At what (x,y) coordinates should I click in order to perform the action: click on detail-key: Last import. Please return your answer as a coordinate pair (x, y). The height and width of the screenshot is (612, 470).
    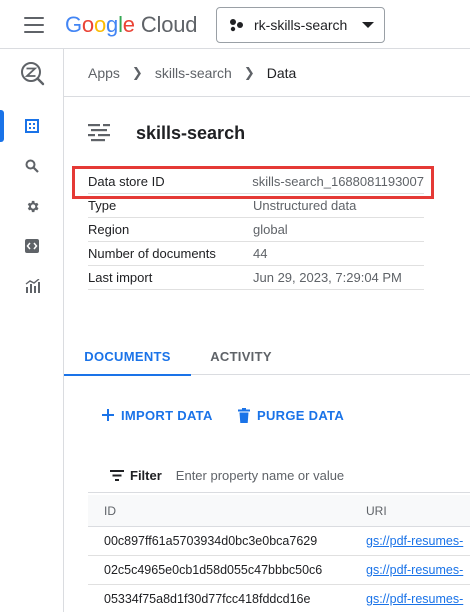
    Looking at the image, I should click on (120, 277).